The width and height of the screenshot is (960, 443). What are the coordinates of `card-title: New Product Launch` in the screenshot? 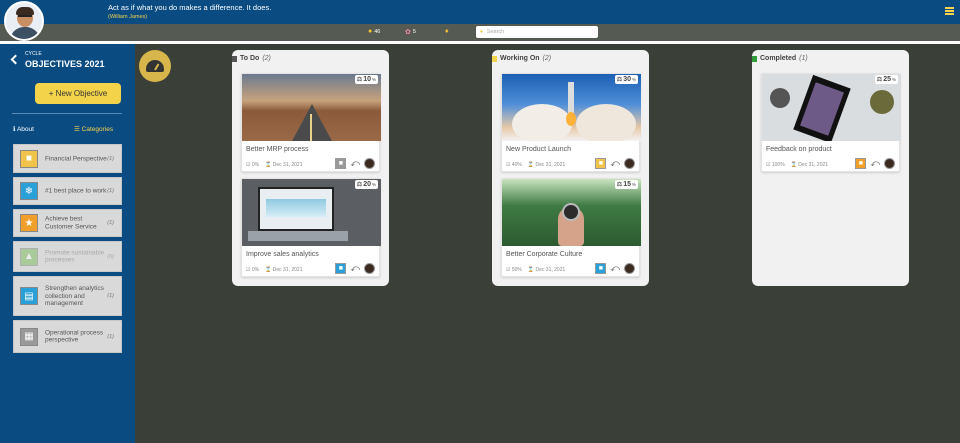 It's located at (538, 149).